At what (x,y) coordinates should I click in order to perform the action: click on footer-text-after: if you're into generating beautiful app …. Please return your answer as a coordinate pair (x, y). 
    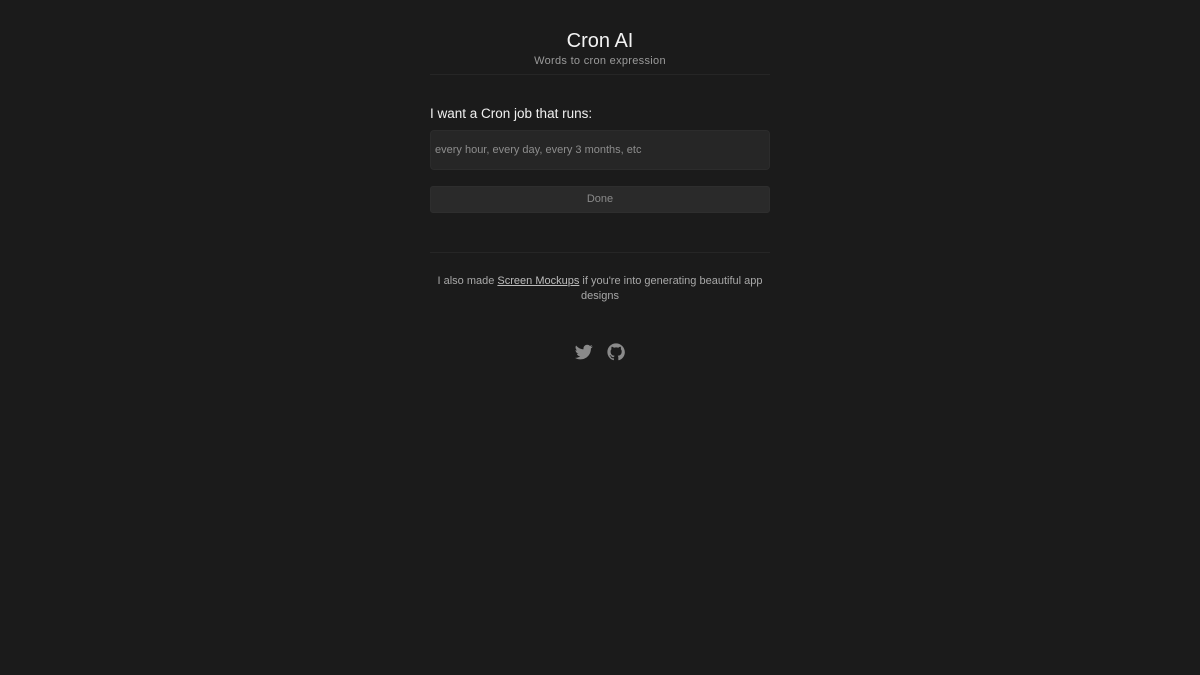
    Looking at the image, I should click on (671, 288).